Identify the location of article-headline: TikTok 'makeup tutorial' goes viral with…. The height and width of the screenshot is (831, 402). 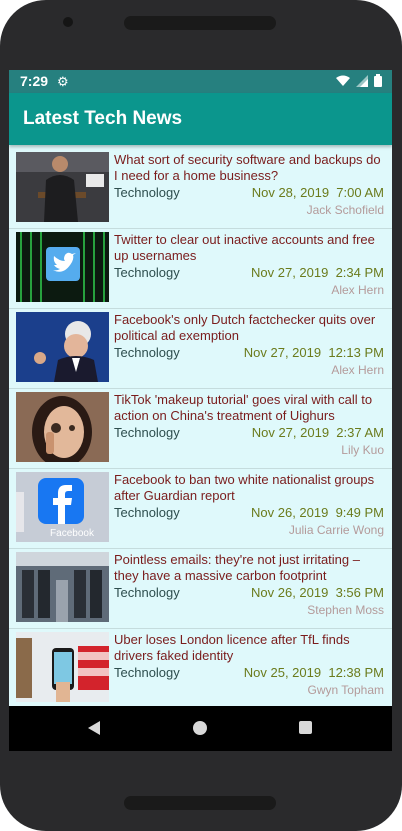
(243, 407).